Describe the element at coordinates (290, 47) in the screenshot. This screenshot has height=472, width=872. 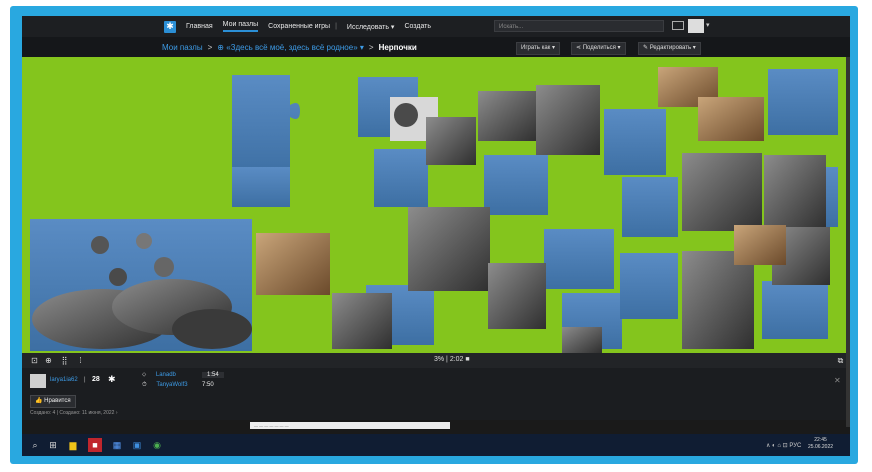
I see `breadcrumb-folder: ⊕ «Здесь всё моё, здесь всё родное» ▾` at that location.